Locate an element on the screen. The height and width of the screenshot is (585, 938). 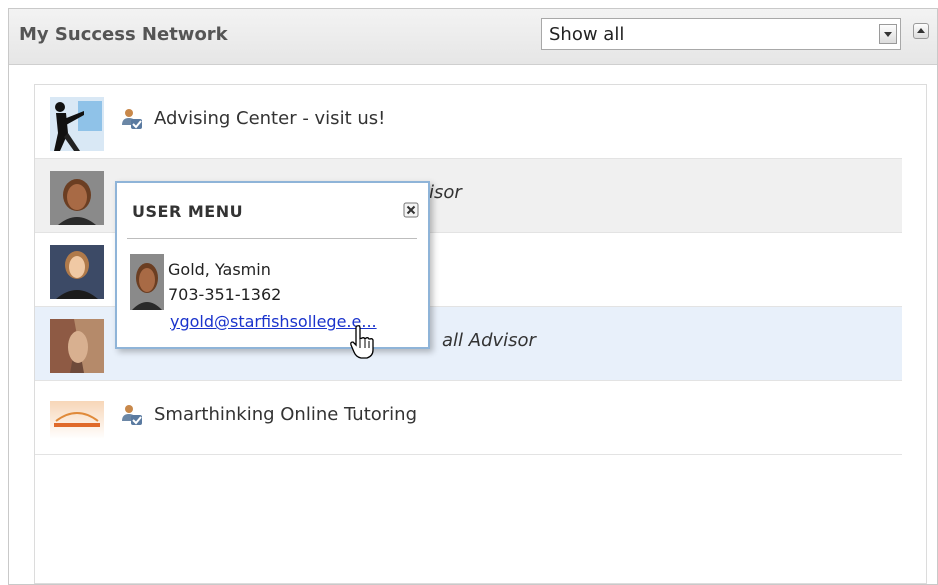
user-photo is located at coordinates (147, 282).